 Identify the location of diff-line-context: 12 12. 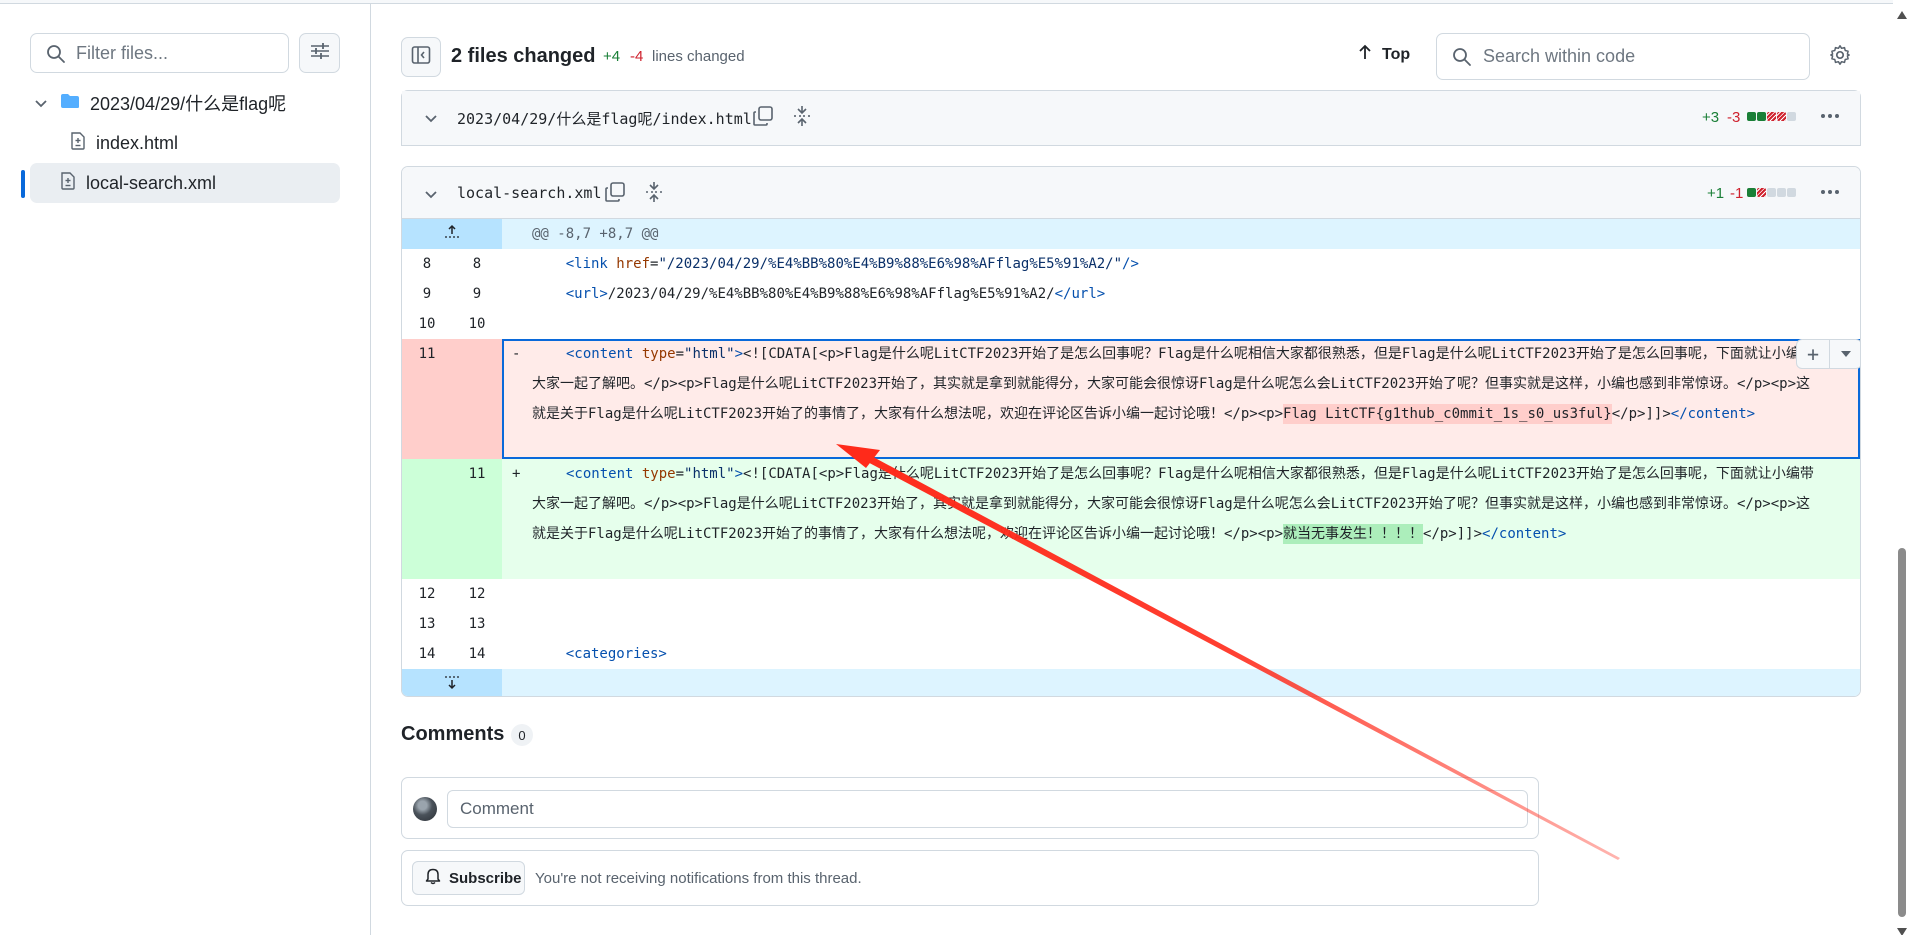
(1131, 594).